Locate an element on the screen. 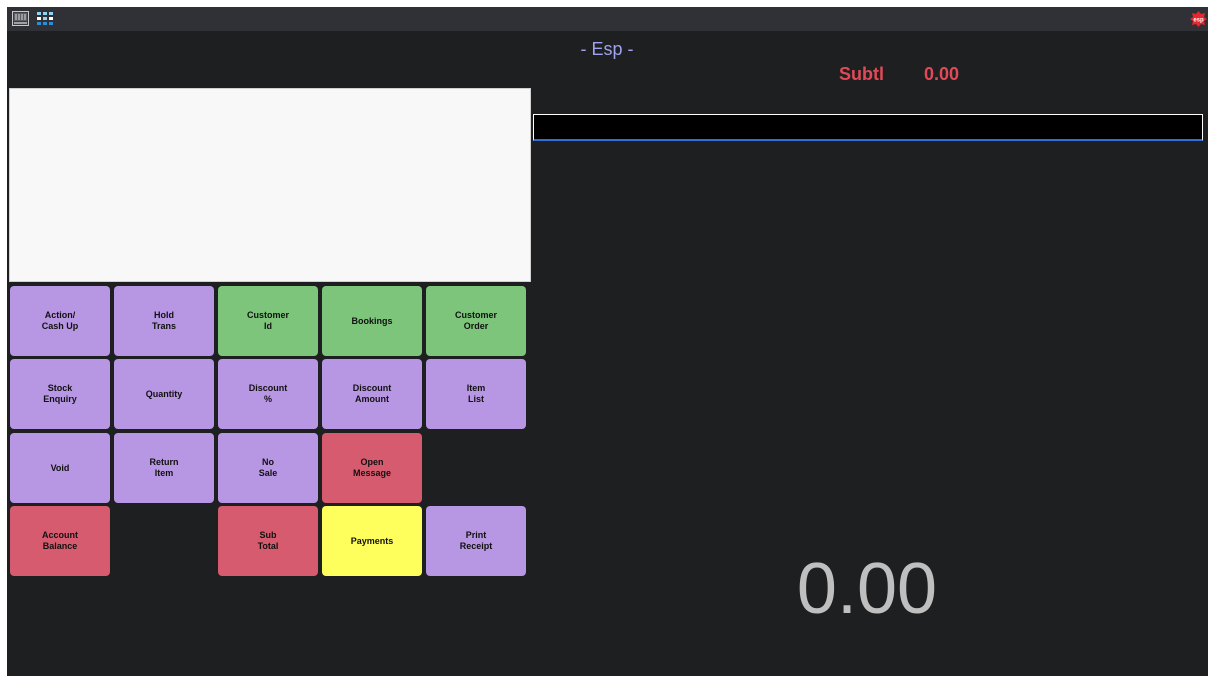 This screenshot has width=1208, height=676. print-receipt-button: Print Receipt is located at coordinates (476, 541).